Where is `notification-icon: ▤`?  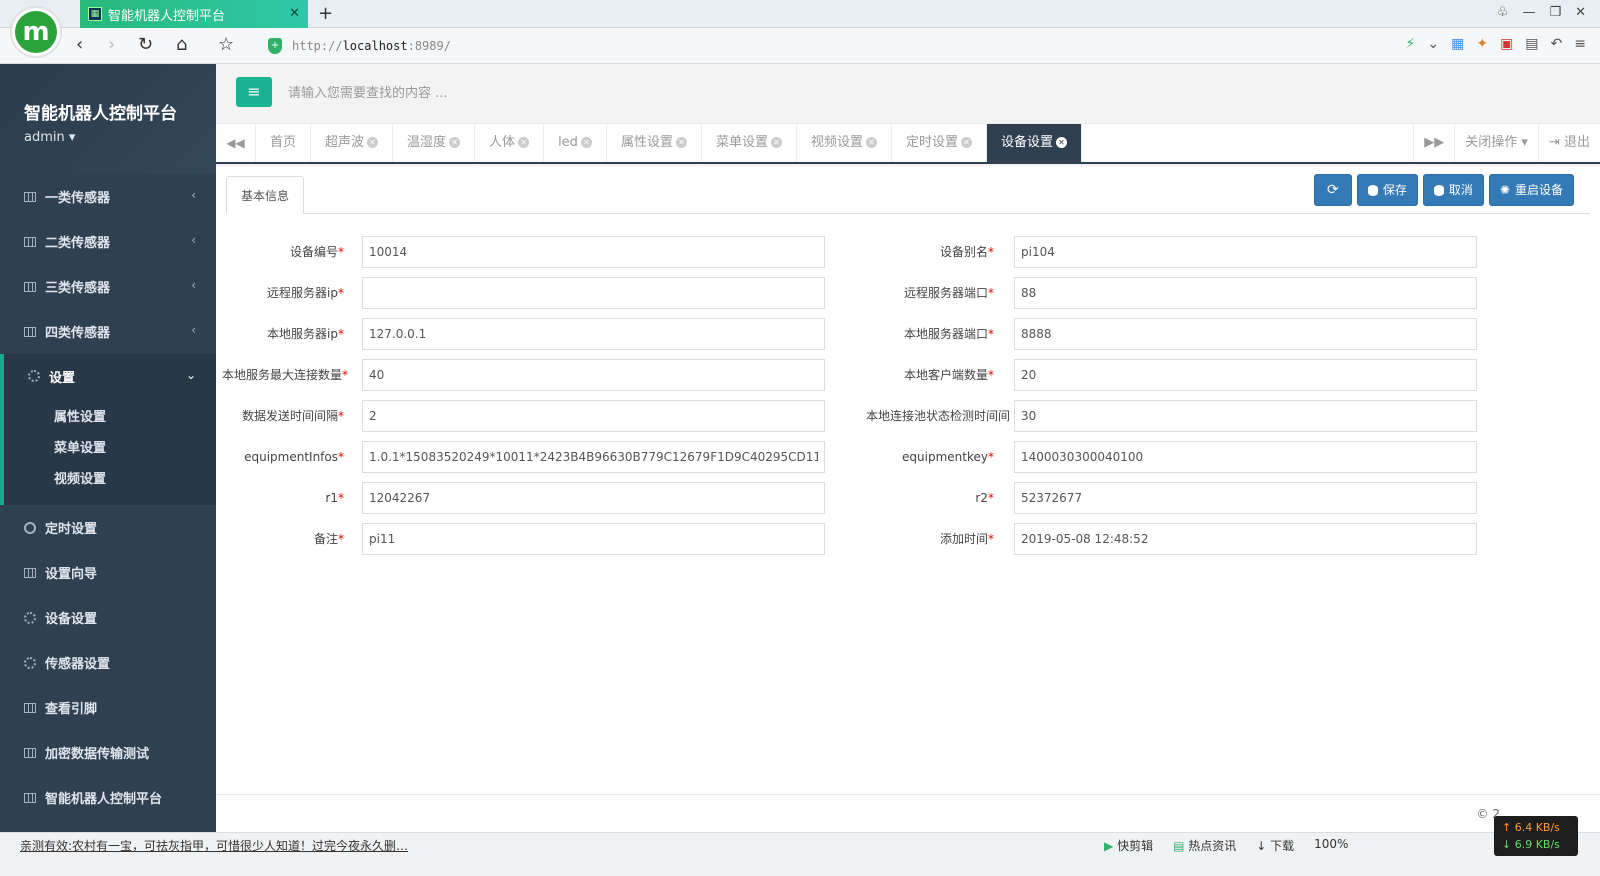
notification-icon: ▤ is located at coordinates (1531, 44).